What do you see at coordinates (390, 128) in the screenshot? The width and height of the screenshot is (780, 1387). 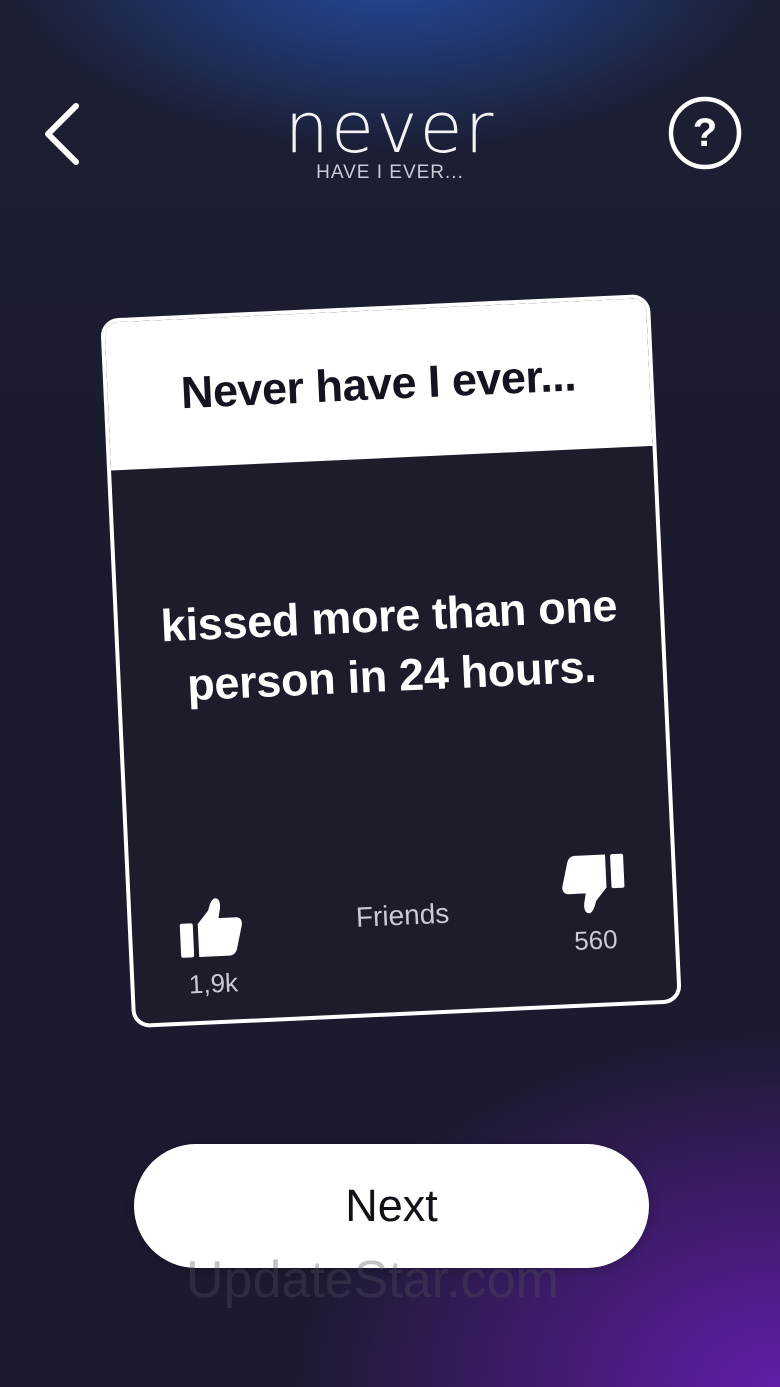 I see `logo-title: never` at bounding box center [390, 128].